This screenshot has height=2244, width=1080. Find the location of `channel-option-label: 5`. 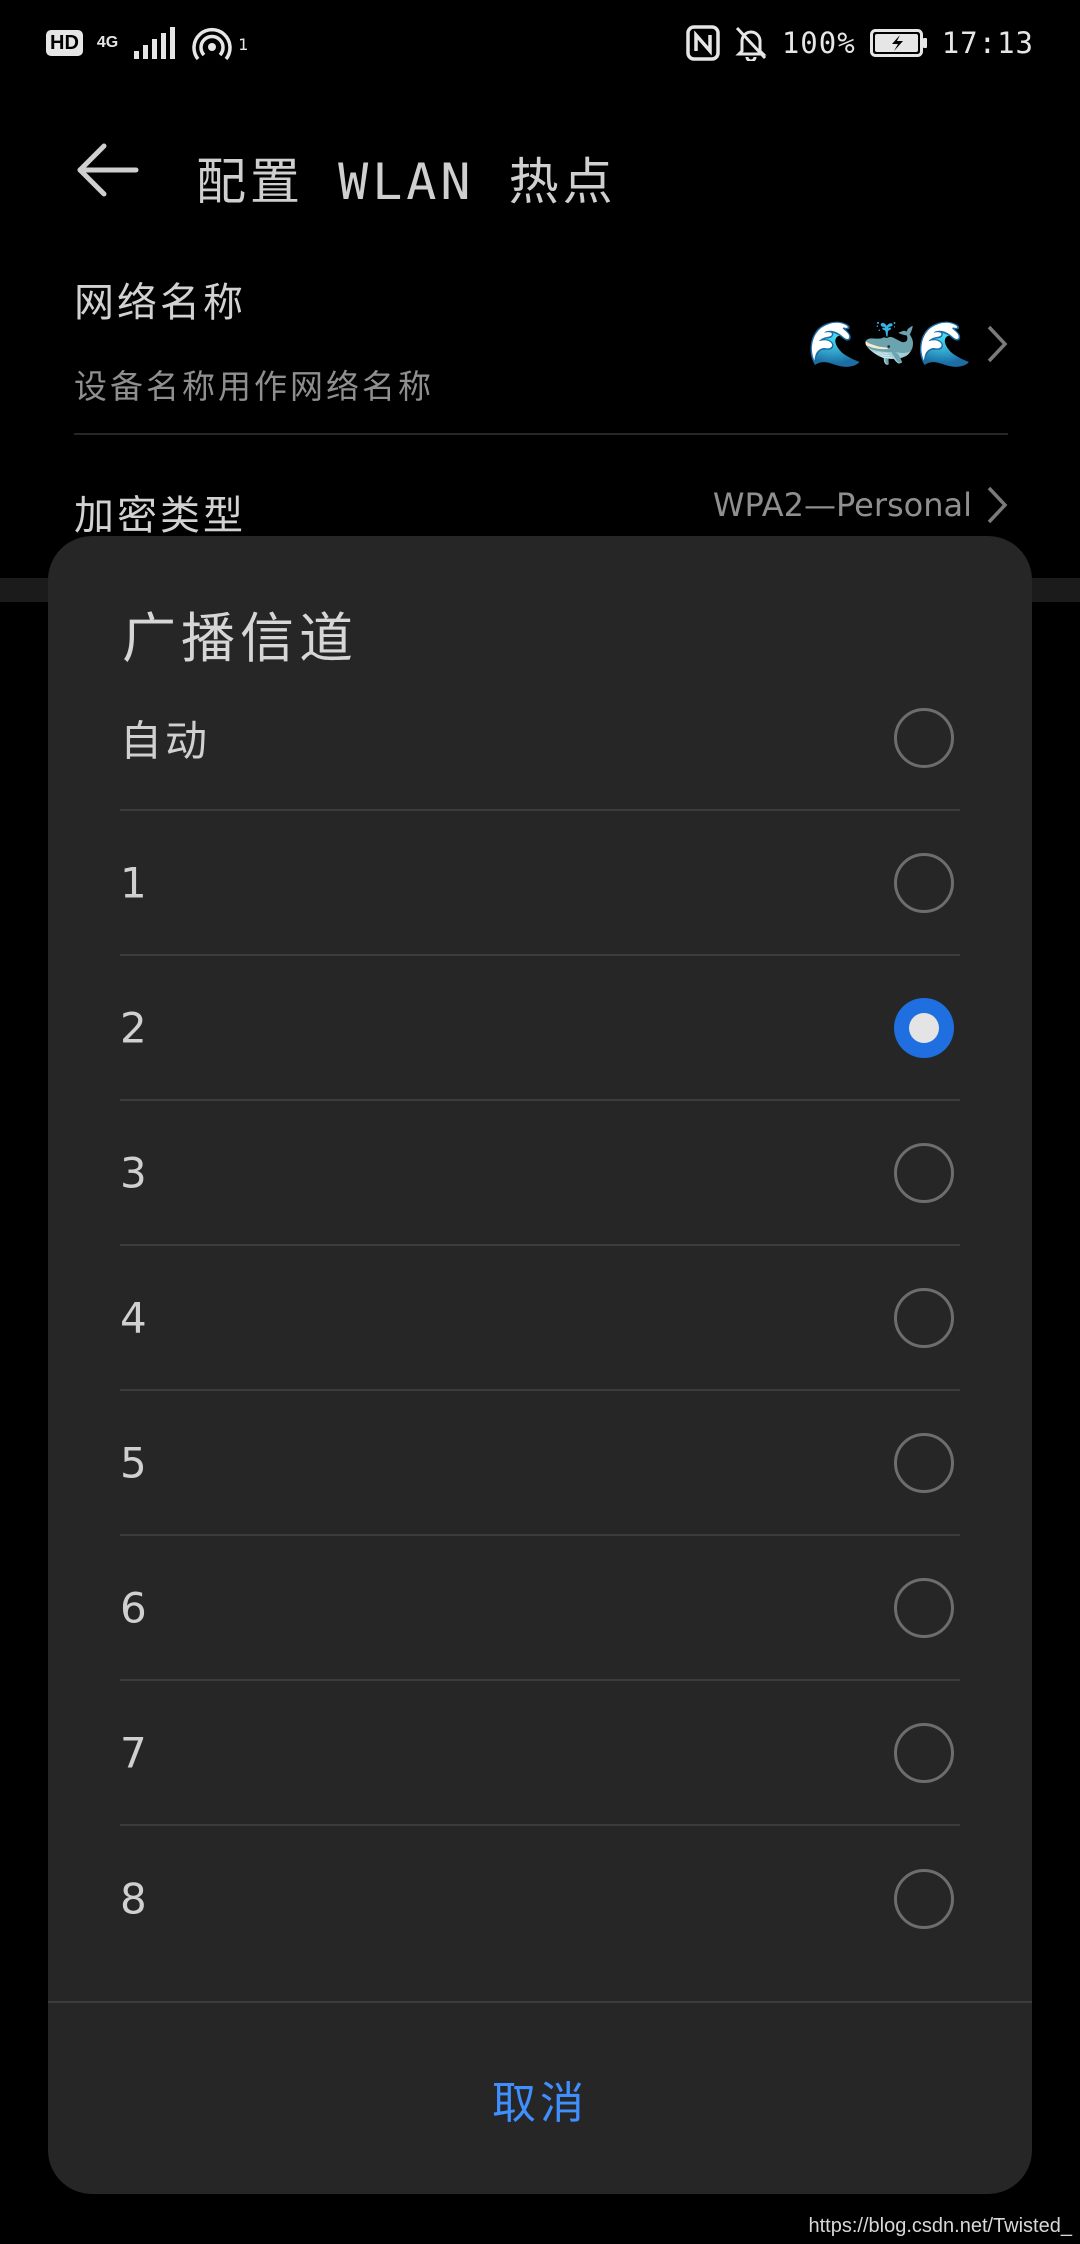

channel-option-label: 5 is located at coordinates (135, 1462).